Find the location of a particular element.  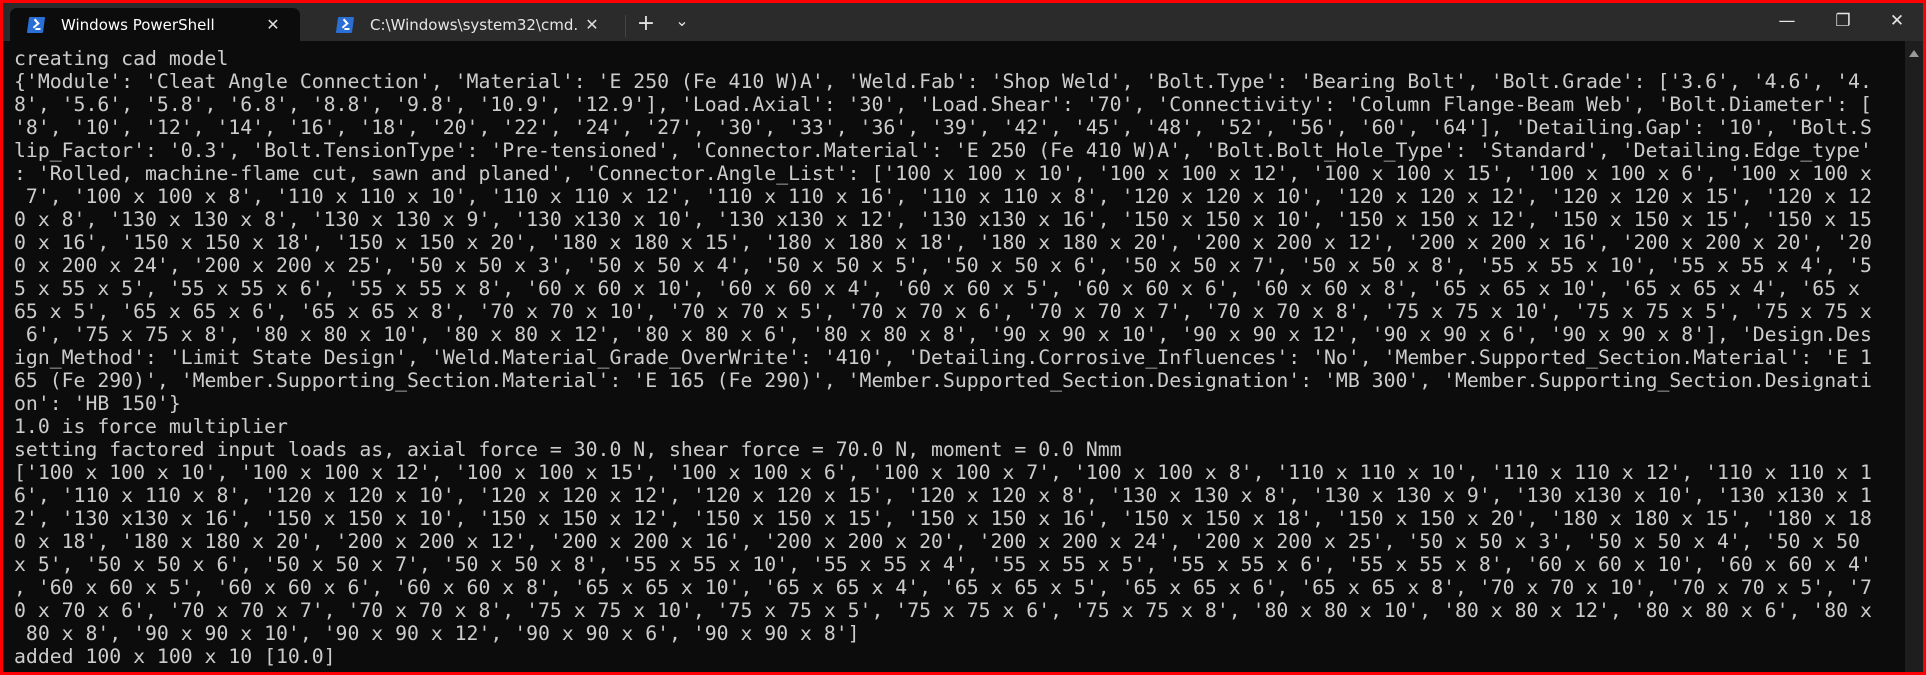

output-line: 1.0 is force multiplier is located at coordinates (151, 426).